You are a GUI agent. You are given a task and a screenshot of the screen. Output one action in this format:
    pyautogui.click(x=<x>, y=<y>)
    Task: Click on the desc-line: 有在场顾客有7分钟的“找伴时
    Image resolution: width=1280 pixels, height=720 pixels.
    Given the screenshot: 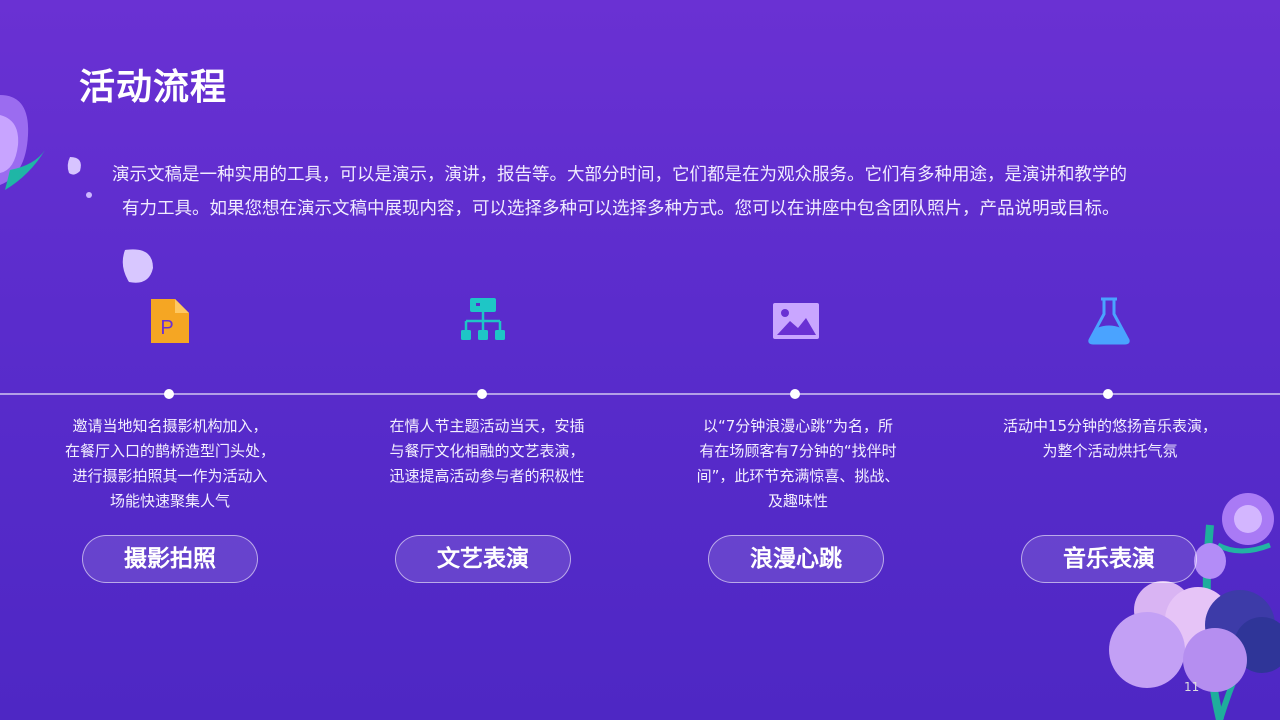 What is the action you would take?
    pyautogui.click(x=798, y=451)
    